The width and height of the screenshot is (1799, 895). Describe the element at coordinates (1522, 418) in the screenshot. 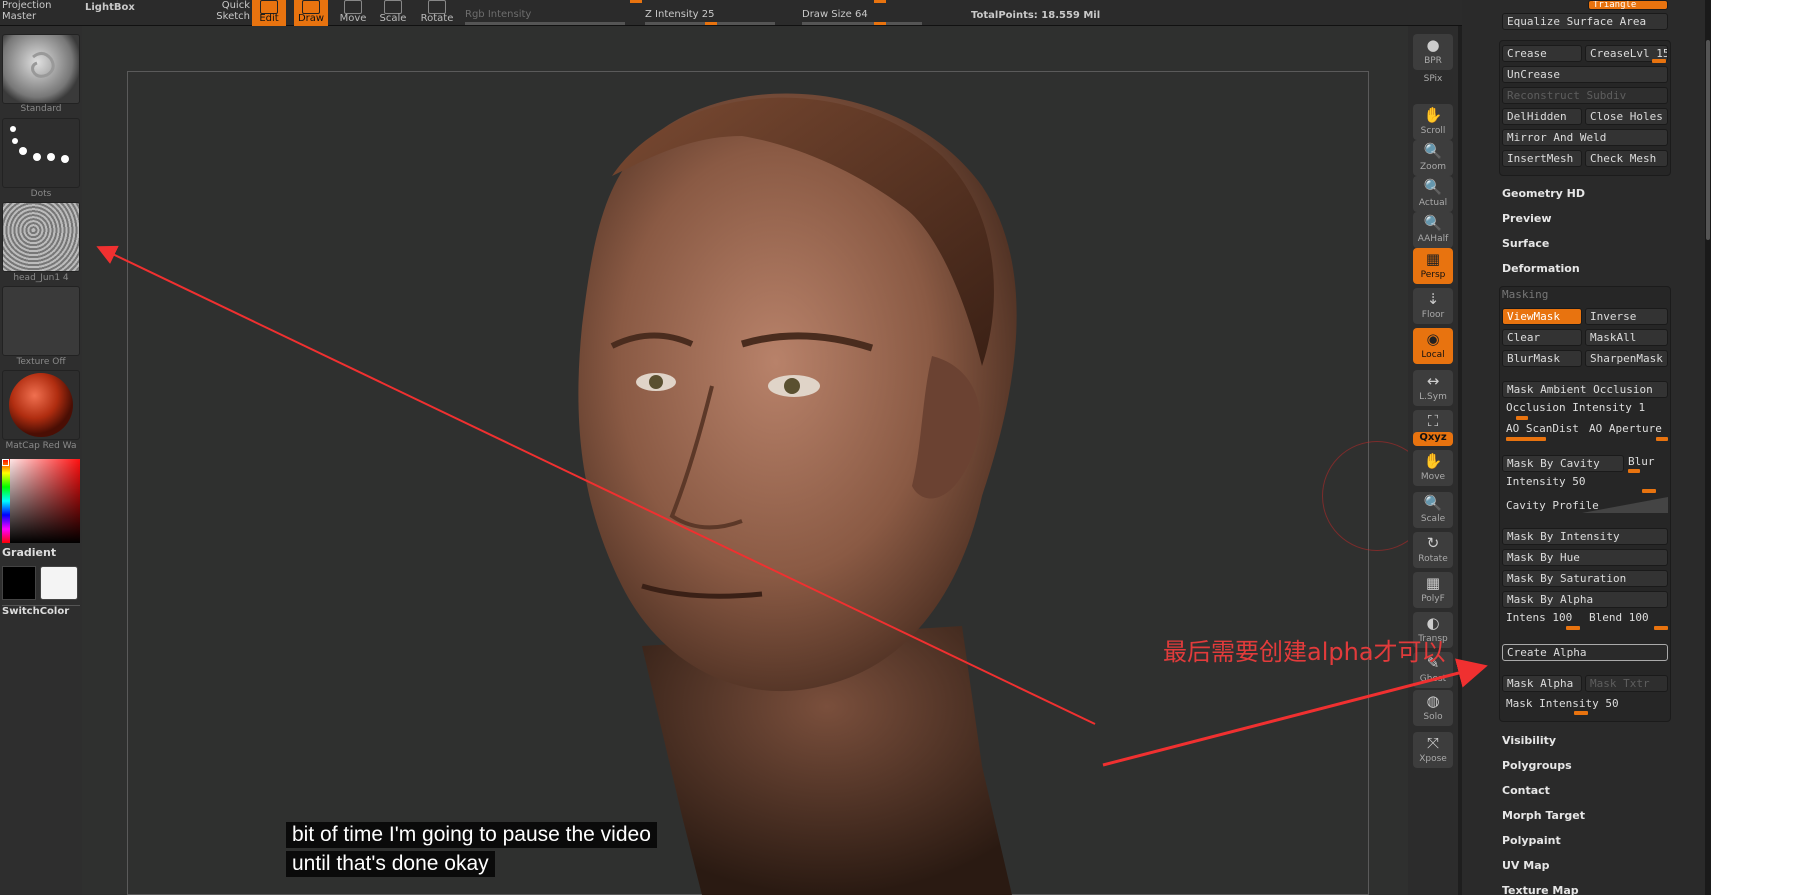

I see `occlusion-intensity-knob` at that location.